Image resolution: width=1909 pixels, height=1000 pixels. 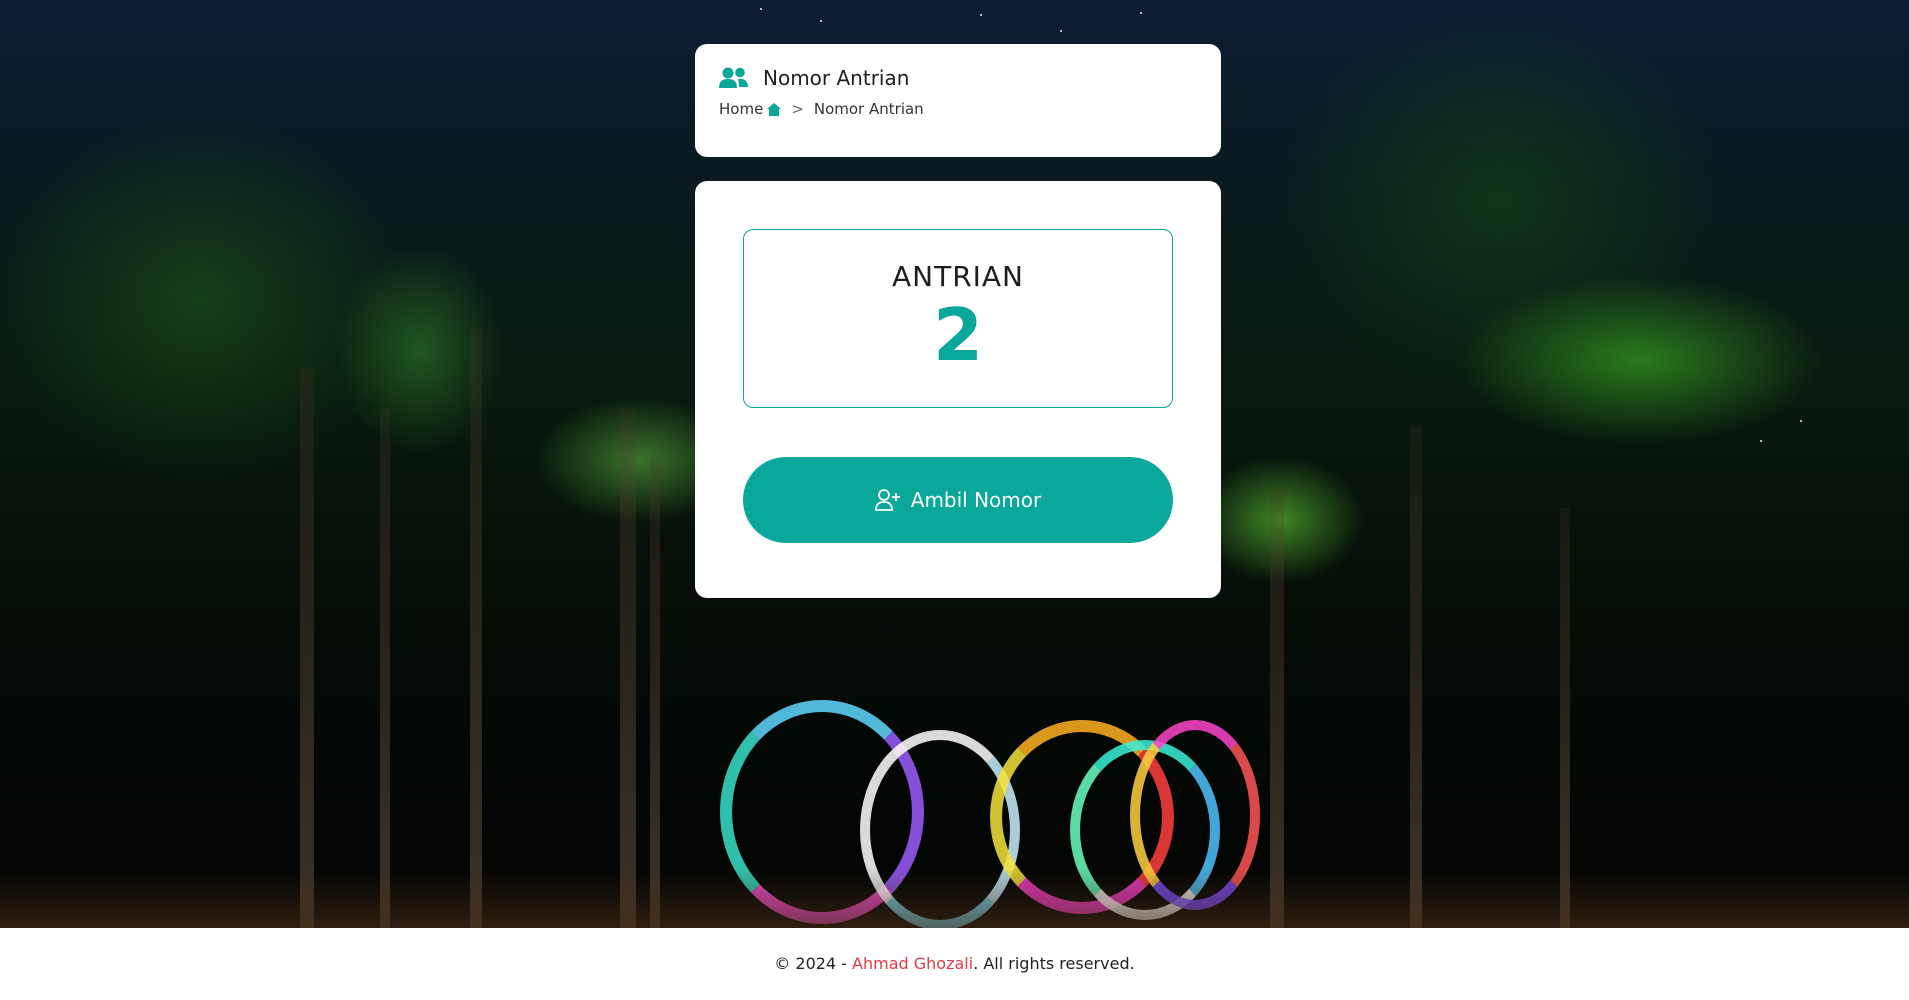 I want to click on take-number-button: Ambil Nomor, so click(x=958, y=500).